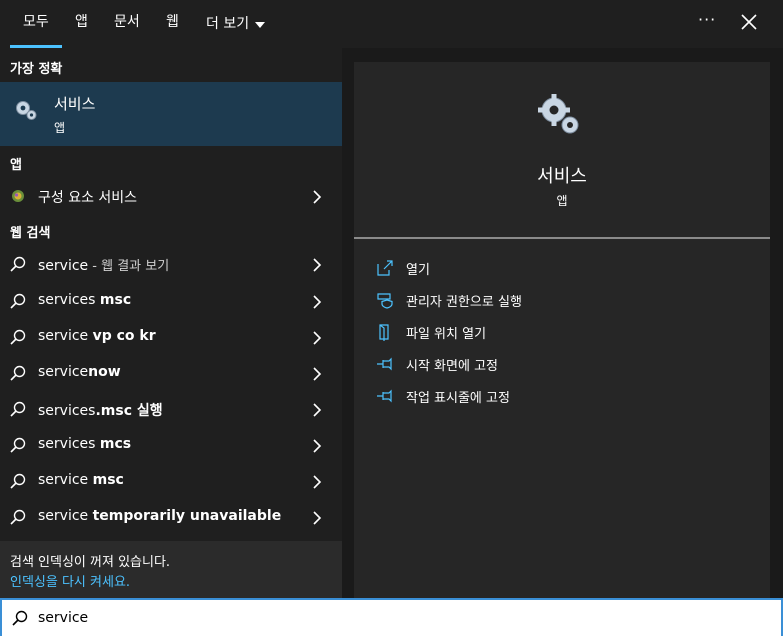 The image size is (783, 636). What do you see at coordinates (171, 196) in the screenshot?
I see `app-item-component-services: 구성 요소 서비스` at bounding box center [171, 196].